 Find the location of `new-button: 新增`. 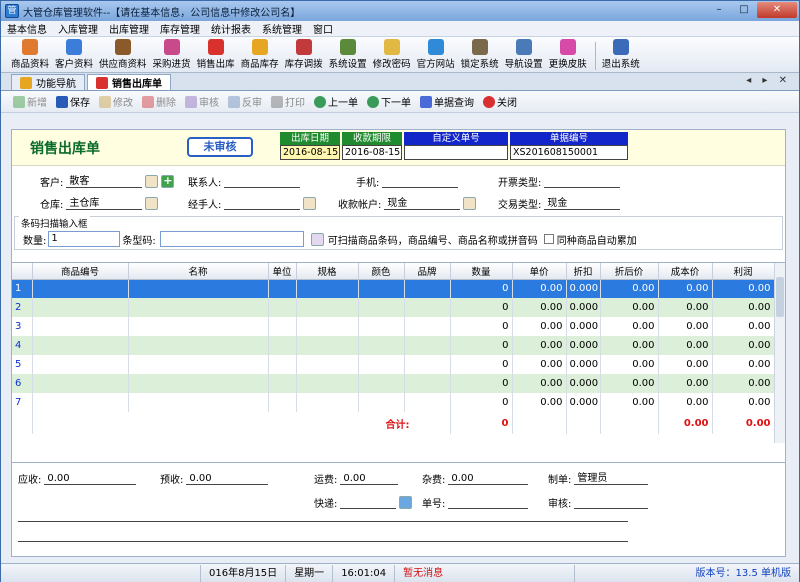

new-button: 新增 is located at coordinates (30, 101).